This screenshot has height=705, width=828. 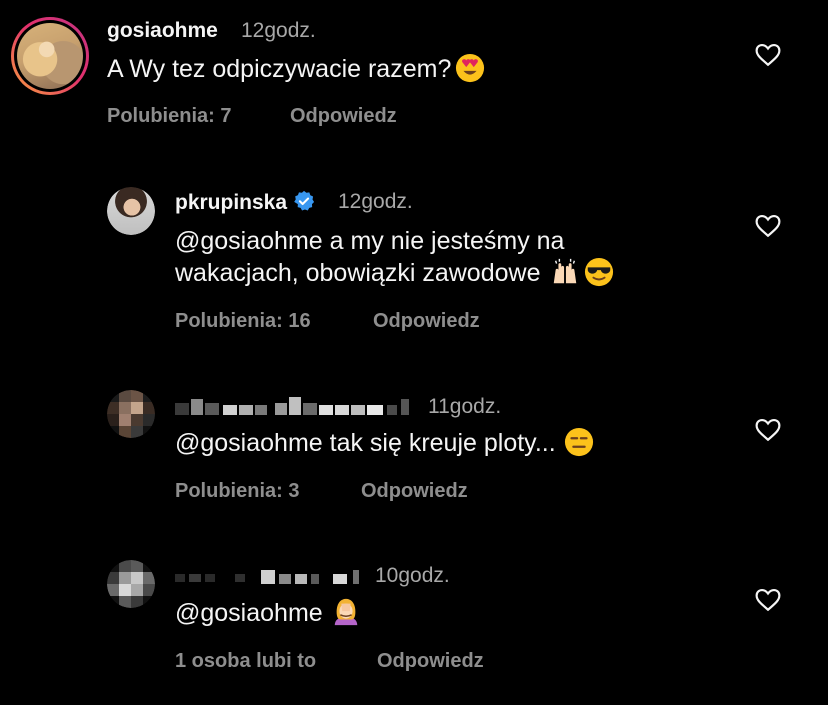 What do you see at coordinates (443, 241) in the screenshot?
I see `comment-text-line1: a my nie jesteśmy na` at bounding box center [443, 241].